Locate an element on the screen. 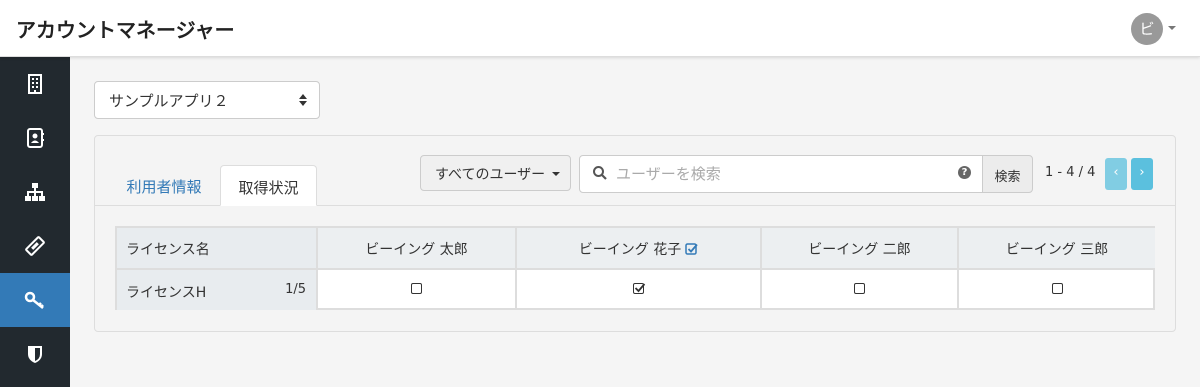 Image resolution: width=1200 pixels, height=387 pixels. contact-book-icon is located at coordinates (35, 138).